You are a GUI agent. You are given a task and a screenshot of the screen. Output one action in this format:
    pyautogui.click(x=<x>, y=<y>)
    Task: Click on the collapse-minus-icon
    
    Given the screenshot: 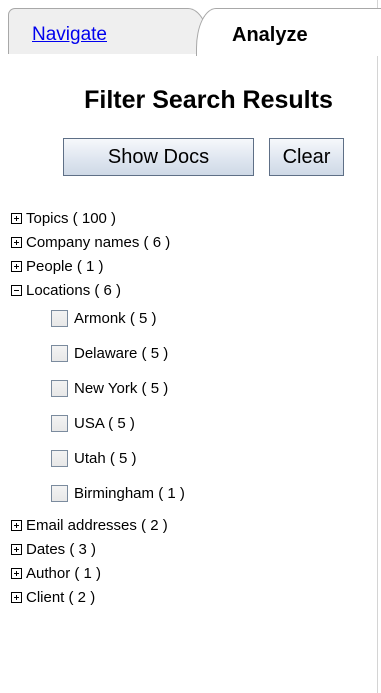 What is the action you would take?
    pyautogui.click(x=16, y=290)
    